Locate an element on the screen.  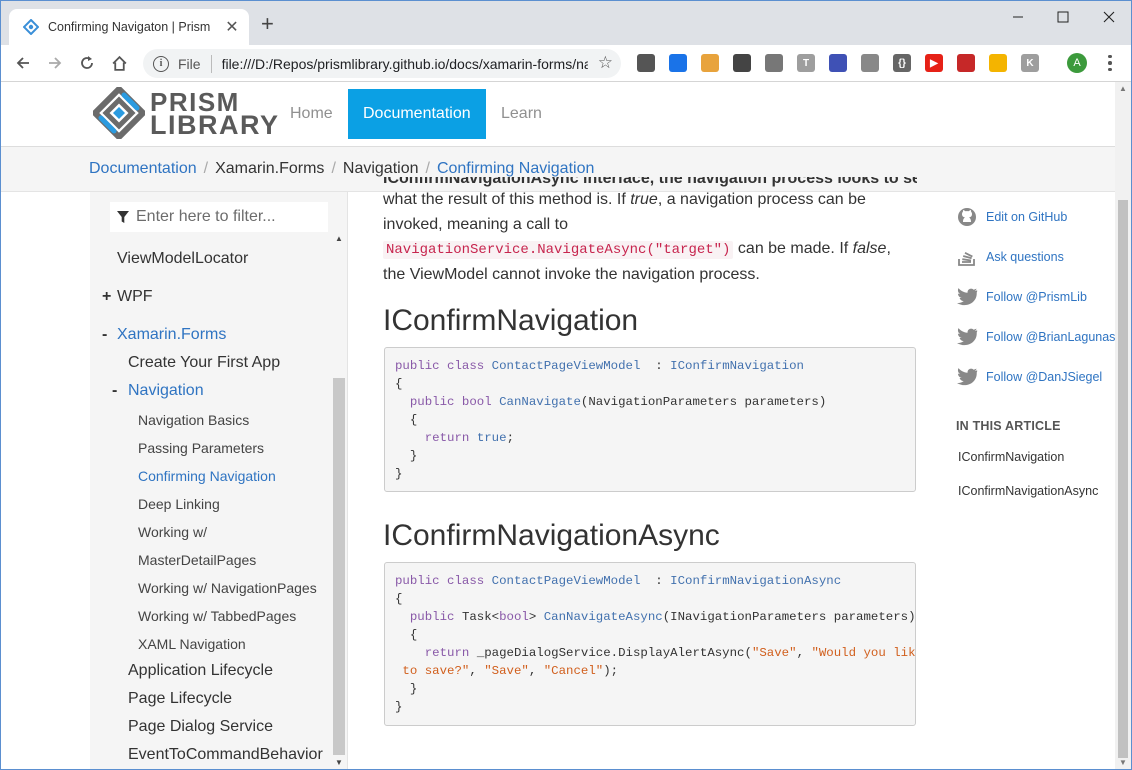
toc-passing-parameters: Passing Parameters is located at coordinates (201, 448).